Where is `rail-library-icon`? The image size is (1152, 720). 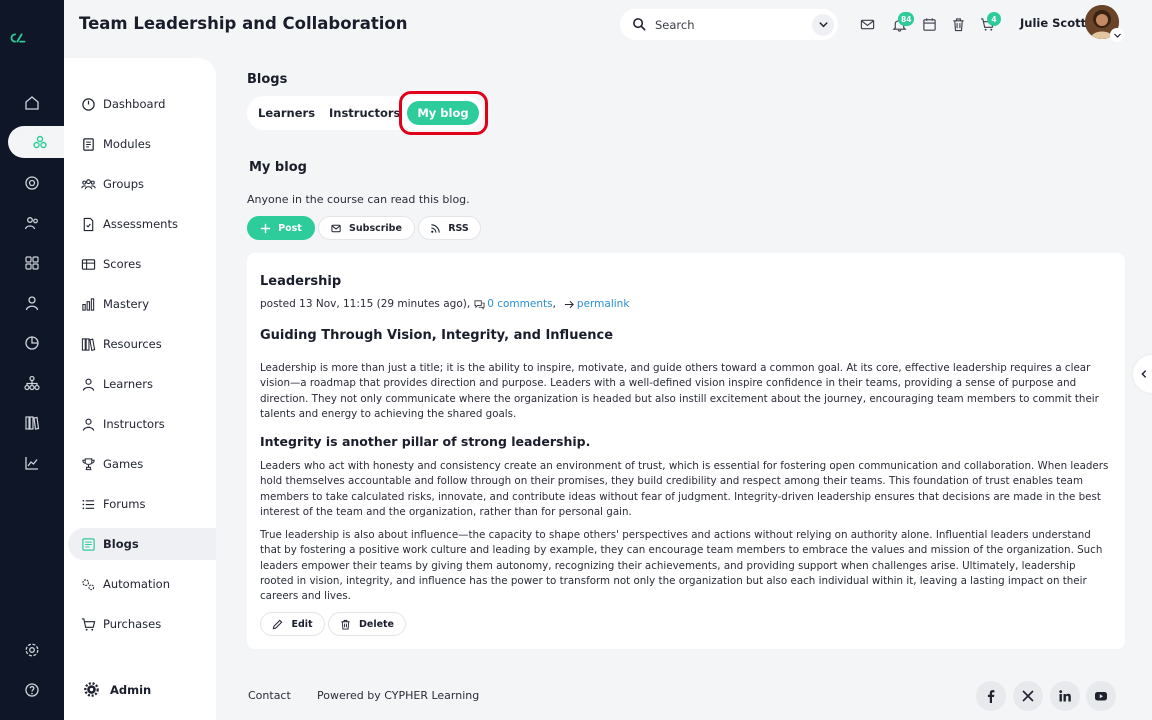 rail-library-icon is located at coordinates (32, 423).